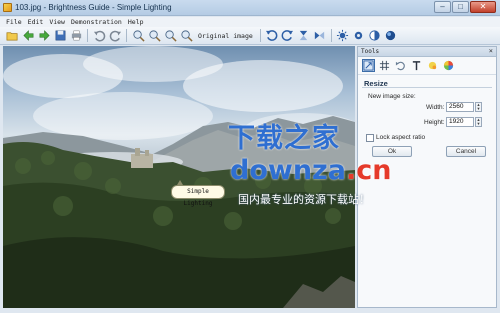 The height and width of the screenshot is (313, 500). Describe the element at coordinates (96, 22) in the screenshot. I see `menu-demonstration: Demonstration` at that location.